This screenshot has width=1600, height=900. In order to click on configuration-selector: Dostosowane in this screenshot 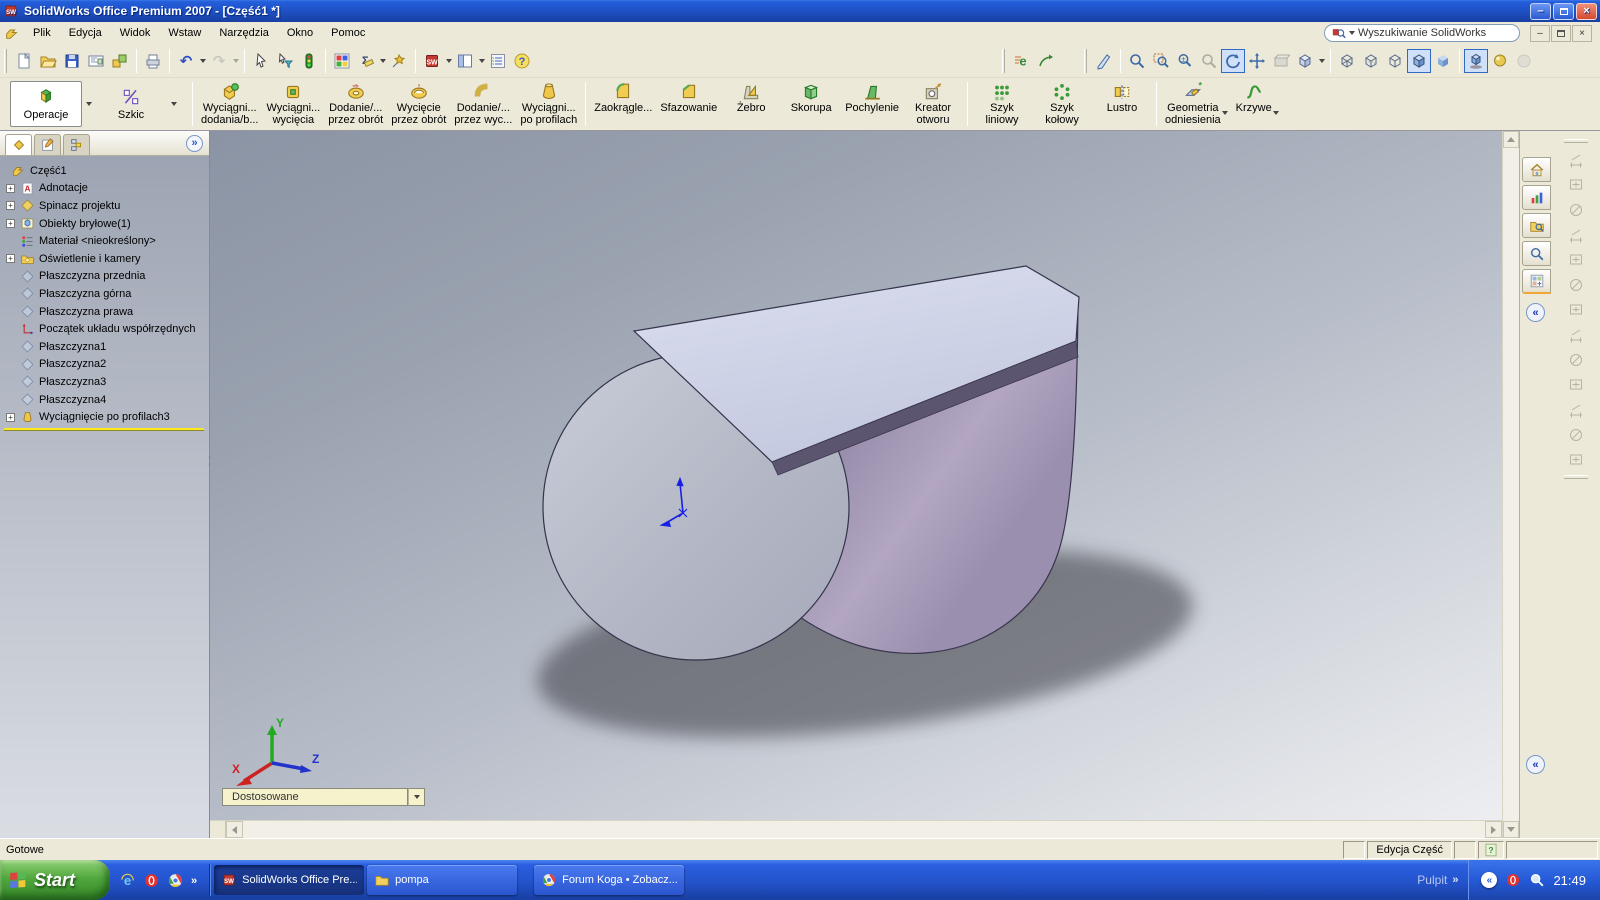, I will do `click(315, 797)`.